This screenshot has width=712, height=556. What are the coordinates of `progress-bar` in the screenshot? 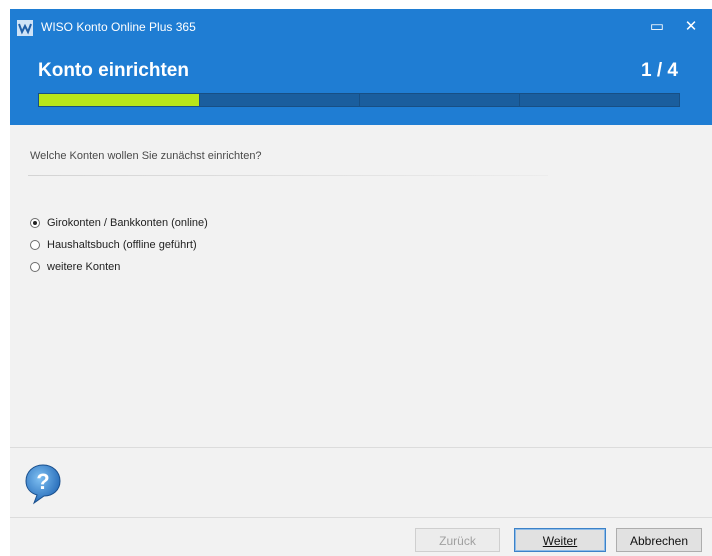 It's located at (359, 100).